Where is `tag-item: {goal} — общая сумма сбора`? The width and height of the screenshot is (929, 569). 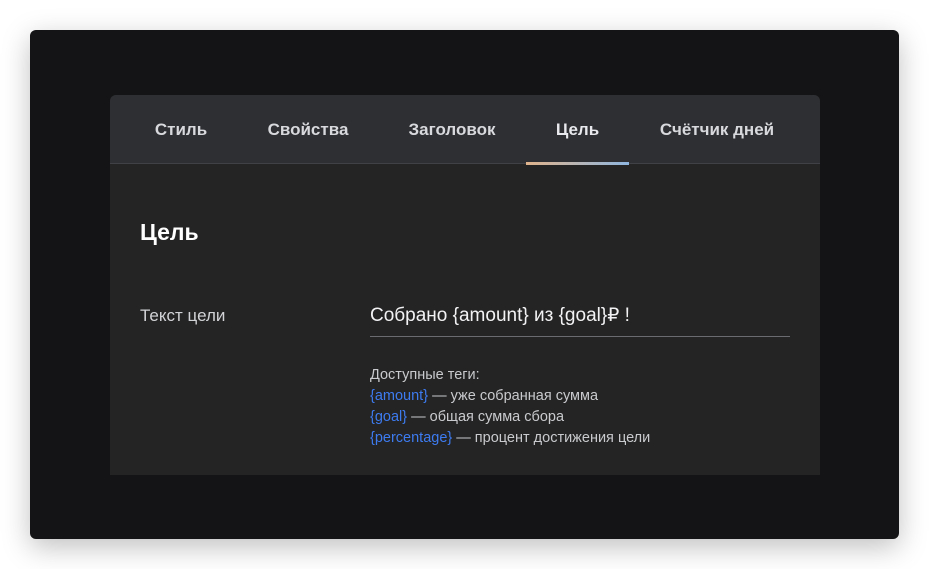
tag-item: {goal} — общая сумма сбора is located at coordinates (510, 417).